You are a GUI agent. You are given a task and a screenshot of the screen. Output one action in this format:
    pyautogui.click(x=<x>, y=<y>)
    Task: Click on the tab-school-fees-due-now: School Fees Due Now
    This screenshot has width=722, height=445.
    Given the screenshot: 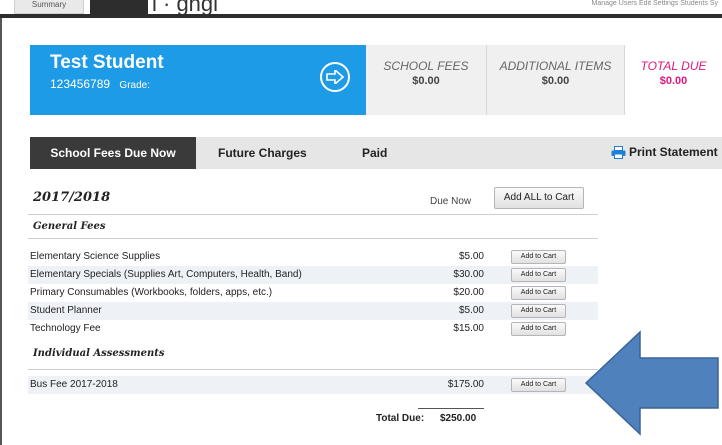 What is the action you would take?
    pyautogui.click(x=113, y=153)
    